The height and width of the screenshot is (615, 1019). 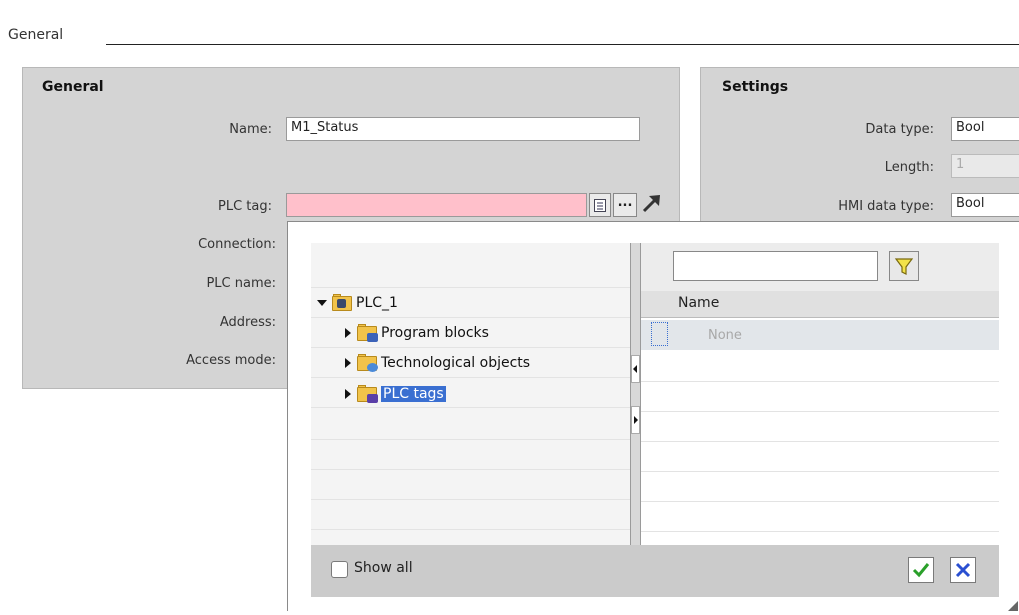 What do you see at coordinates (562, 44) in the screenshot?
I see `section-divider` at bounding box center [562, 44].